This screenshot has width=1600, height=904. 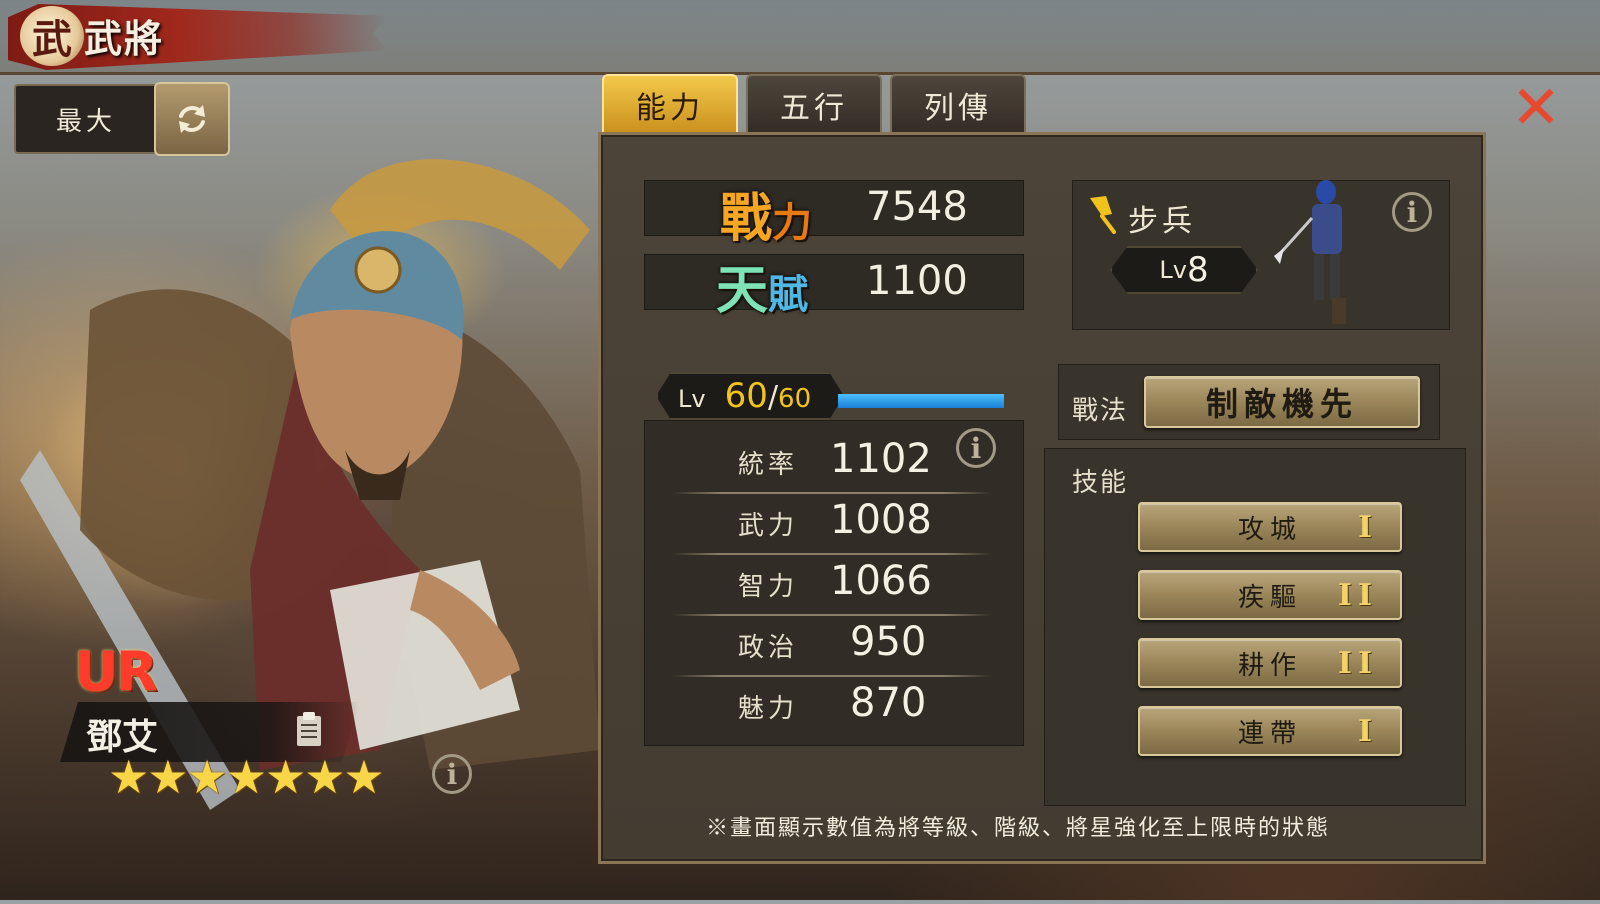 I want to click on clipboard-icon, so click(x=309, y=729).